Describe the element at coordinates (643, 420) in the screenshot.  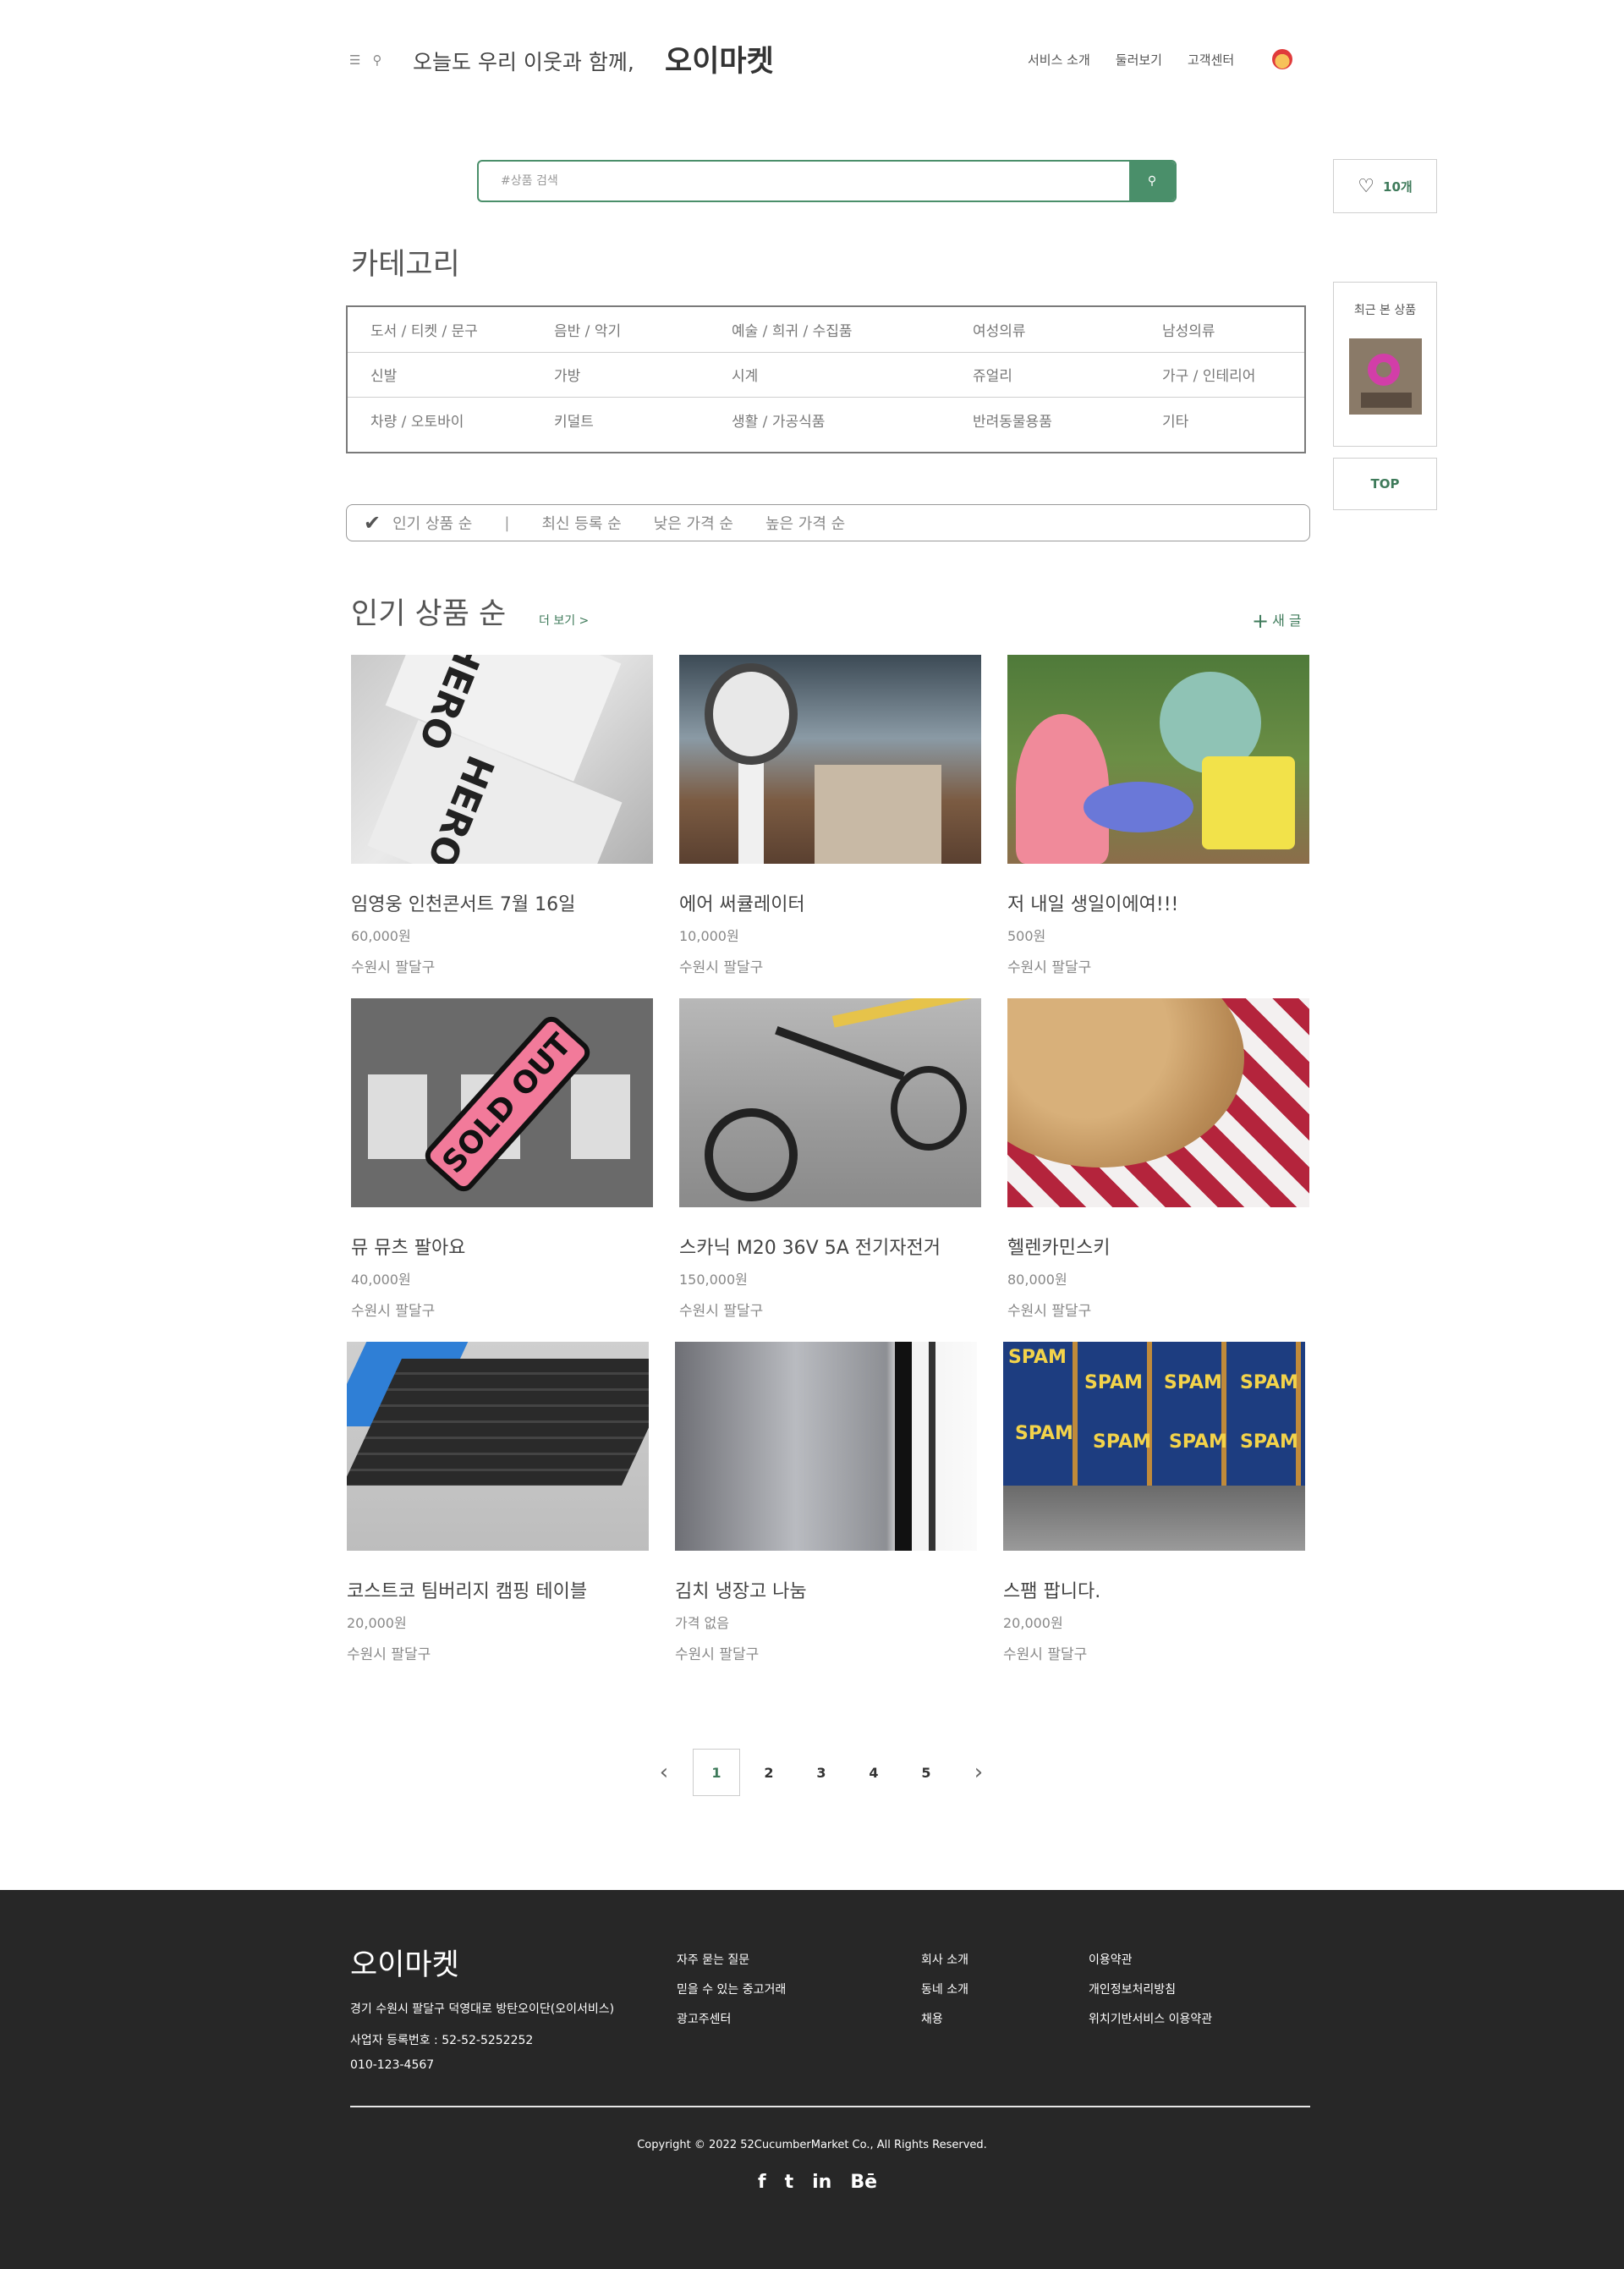
I see `category-item: 키덜트` at that location.